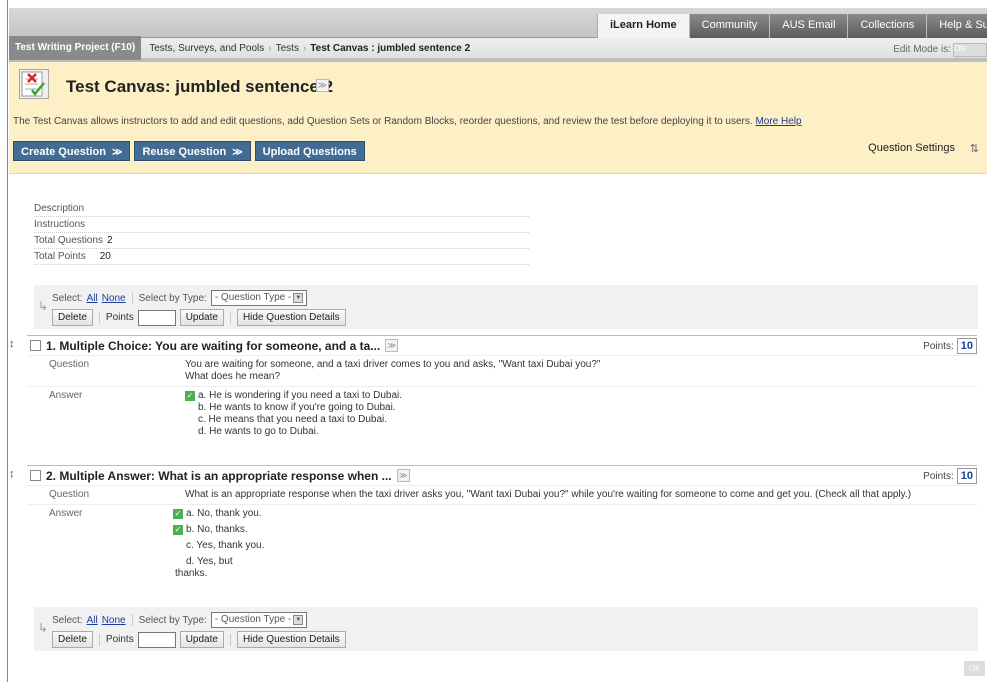 Image resolution: width=987 pixels, height=682 pixels. What do you see at coordinates (105, 256) in the screenshot?
I see `info-total-points-value: 20` at bounding box center [105, 256].